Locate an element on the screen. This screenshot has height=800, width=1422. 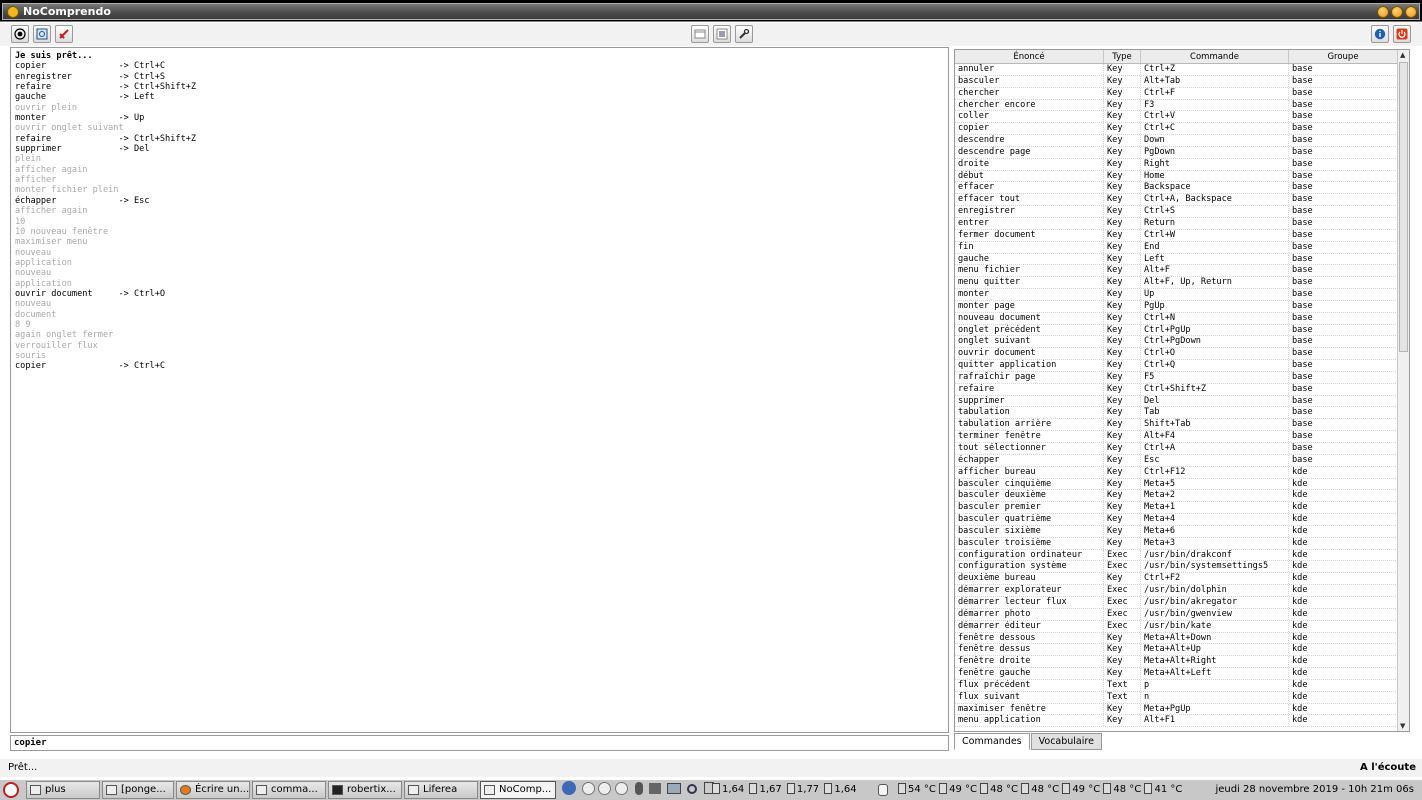
app-icon is located at coordinates (13, 12).